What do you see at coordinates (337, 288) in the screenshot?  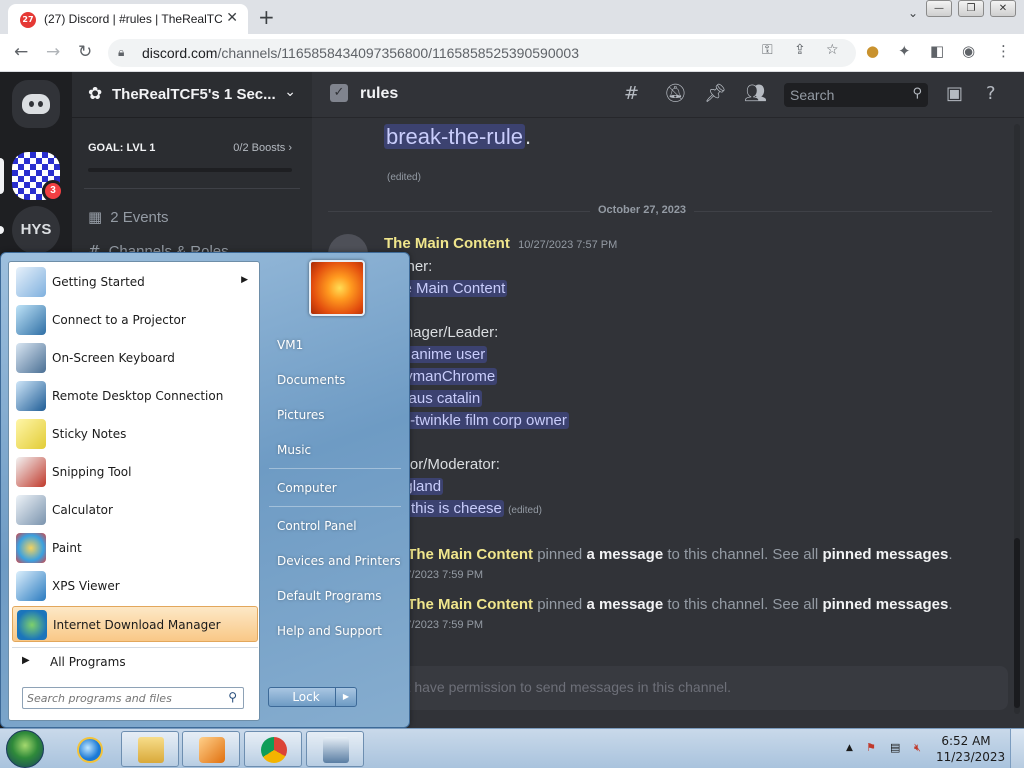 I see `user-picture` at bounding box center [337, 288].